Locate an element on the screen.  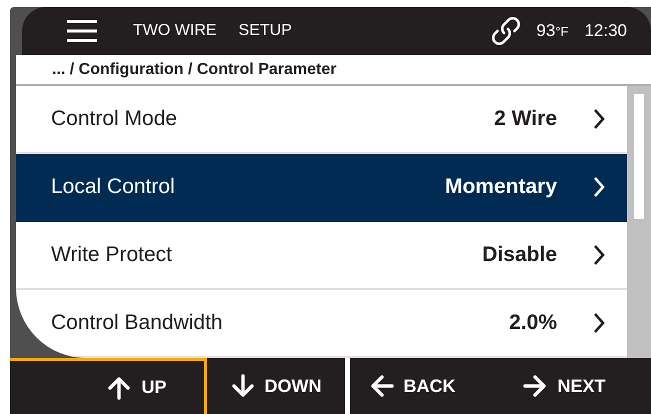
row-label: Control Mode is located at coordinates (114, 119).